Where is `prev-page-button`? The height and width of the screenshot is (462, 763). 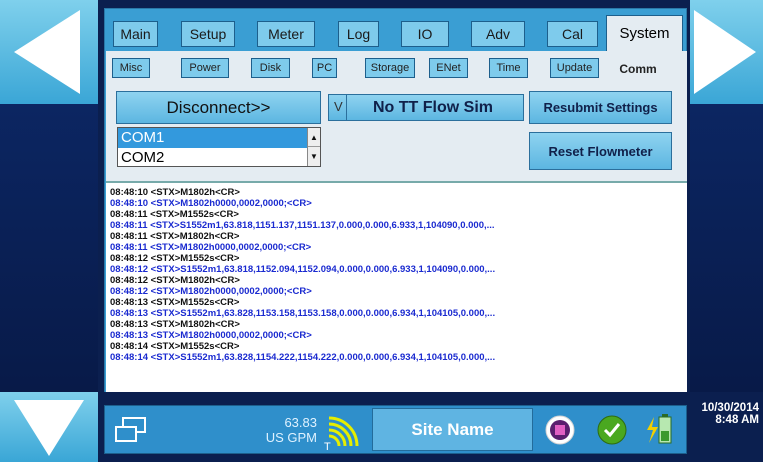 prev-page-button is located at coordinates (49, 52).